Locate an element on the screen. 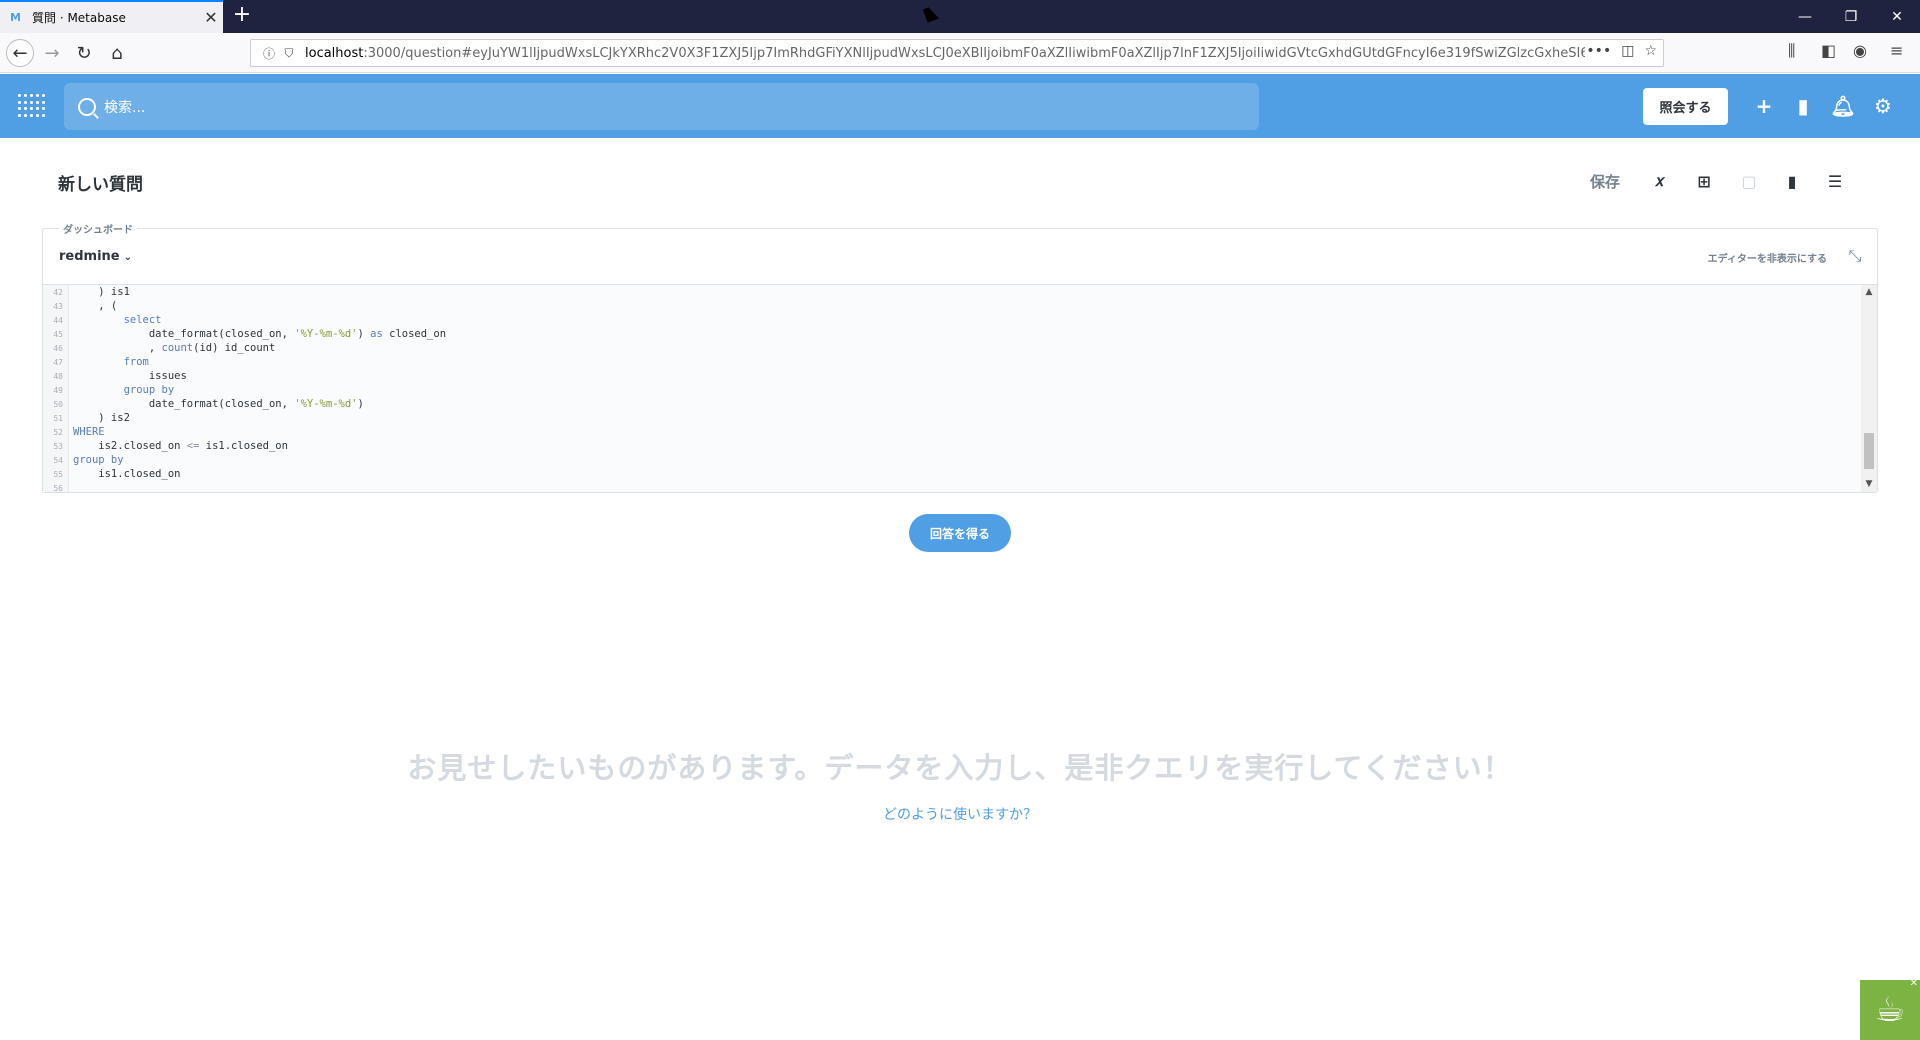 This screenshot has height=1040, width=1920. code-token: WHERE is located at coordinates (89, 432).